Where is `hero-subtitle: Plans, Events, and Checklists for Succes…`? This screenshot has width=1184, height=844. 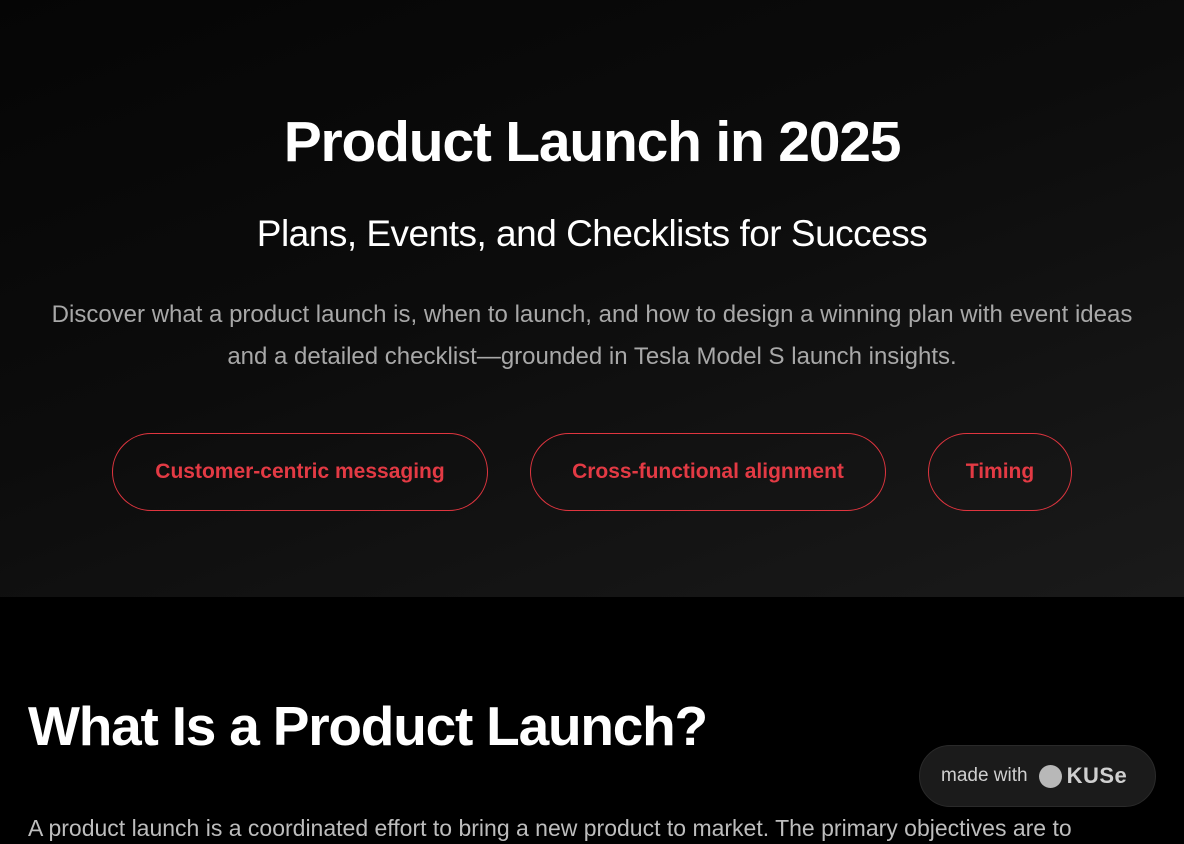 hero-subtitle: Plans, Events, and Checklists for Succes… is located at coordinates (592, 233).